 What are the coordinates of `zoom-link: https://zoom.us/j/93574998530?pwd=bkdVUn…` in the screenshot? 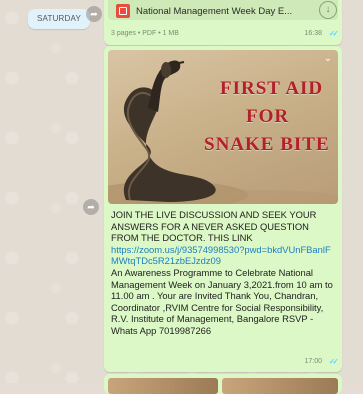 It's located at (221, 255).